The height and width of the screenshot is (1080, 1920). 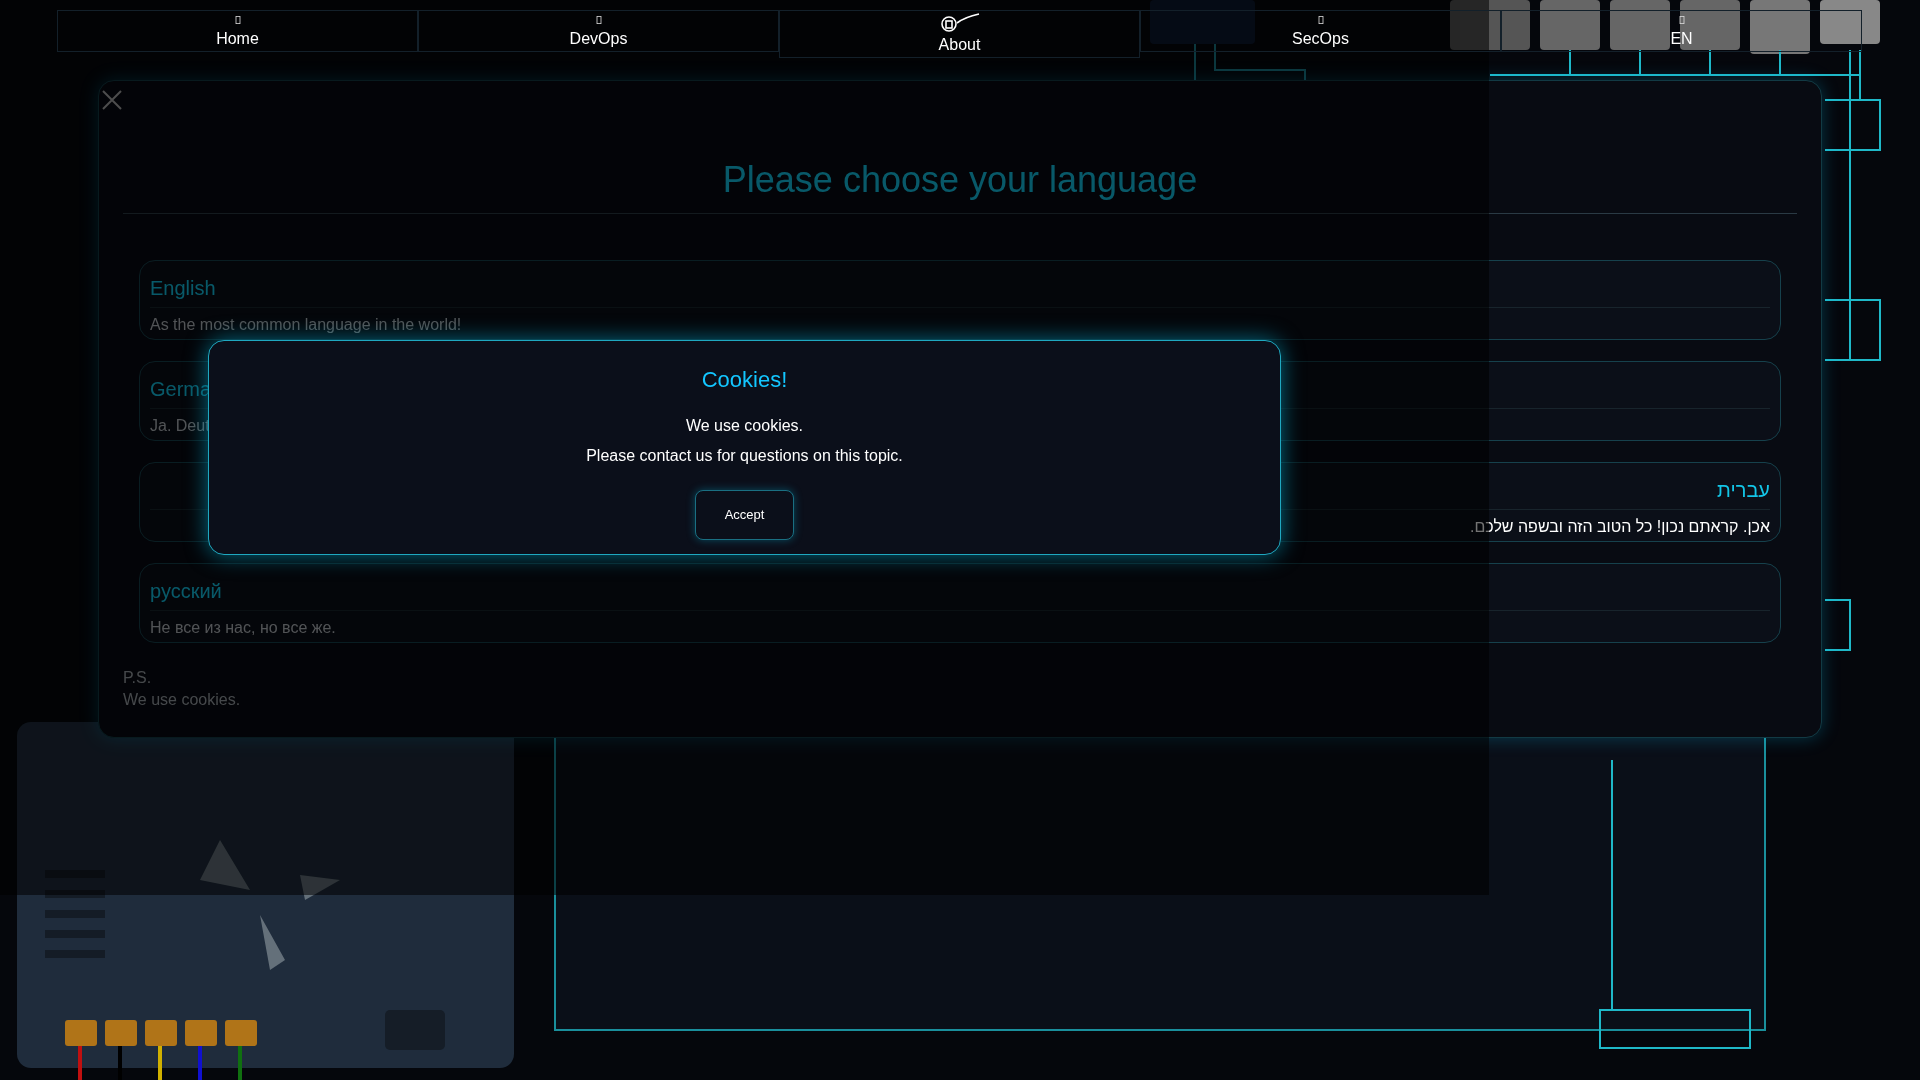 What do you see at coordinates (306, 325) in the screenshot?
I see `language-description: As the most common language in the world!` at bounding box center [306, 325].